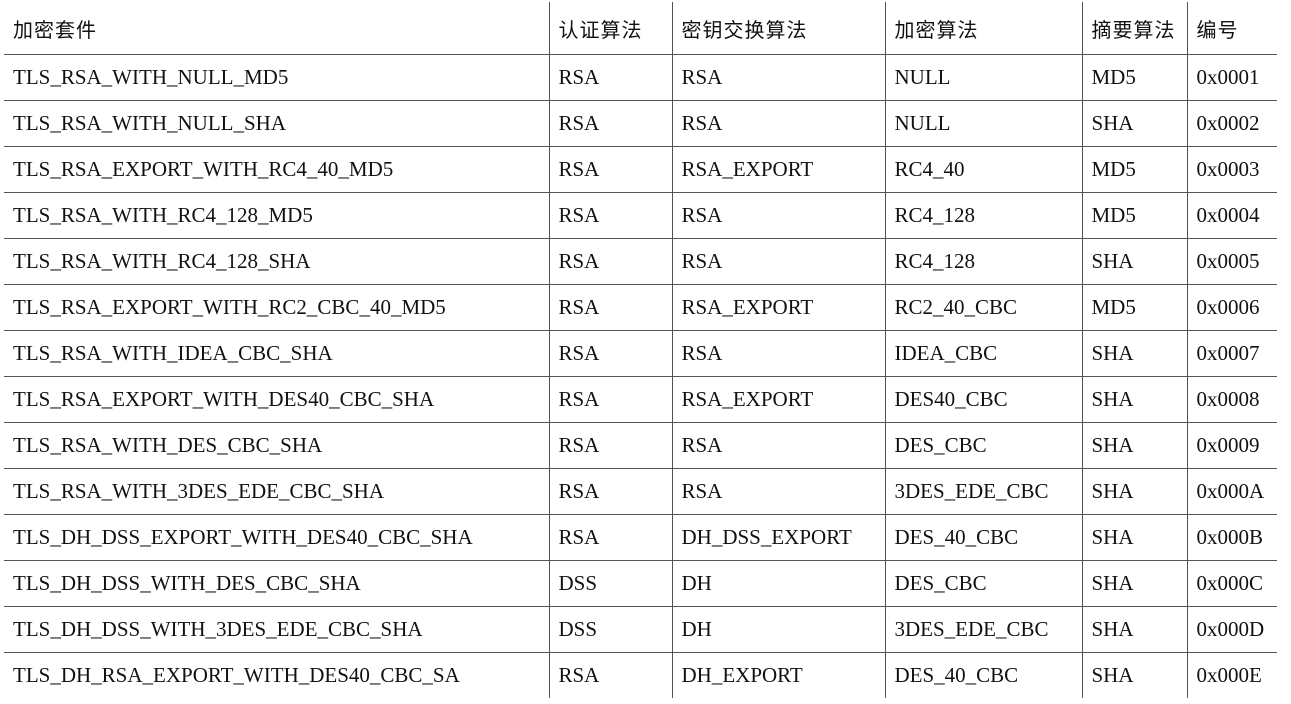 This screenshot has width=1291, height=704. What do you see at coordinates (1134, 28) in the screenshot?
I see `header-digest-algorithm: 摘要算法` at bounding box center [1134, 28].